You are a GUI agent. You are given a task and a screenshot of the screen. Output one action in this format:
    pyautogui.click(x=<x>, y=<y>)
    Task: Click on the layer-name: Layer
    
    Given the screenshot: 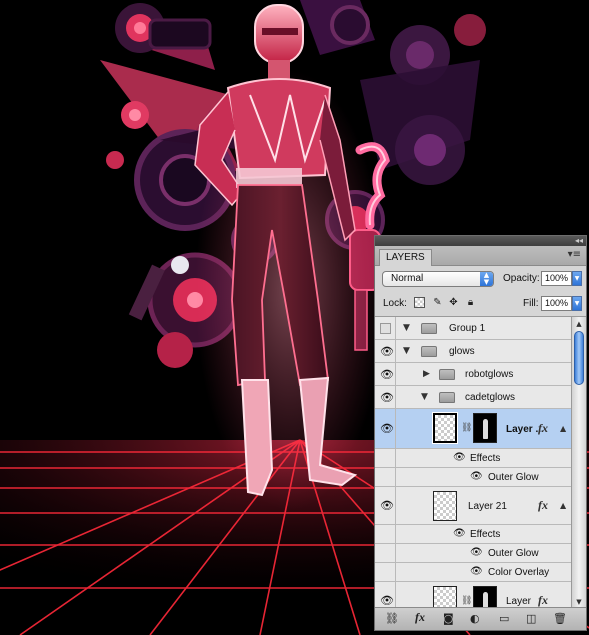 What is the action you would take?
    pyautogui.click(x=519, y=601)
    